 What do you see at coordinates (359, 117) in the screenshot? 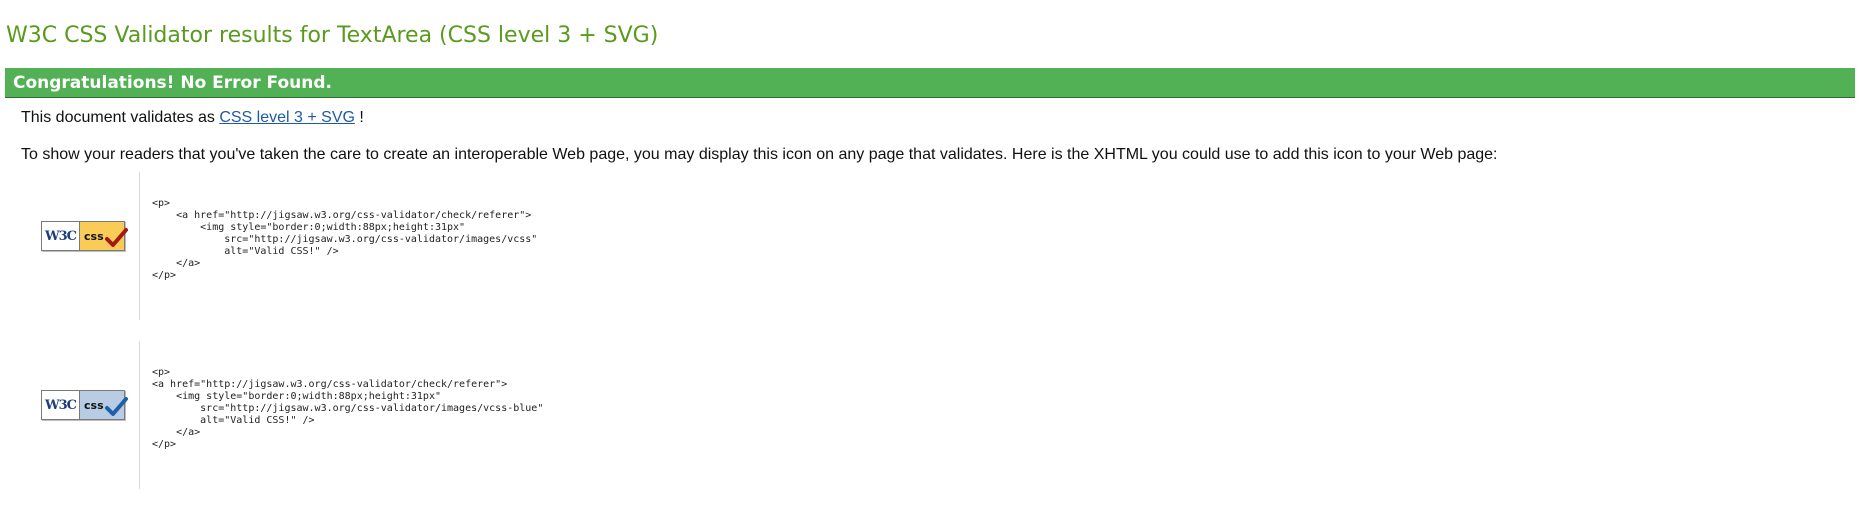
I see `validation-summary-suffix: !` at bounding box center [359, 117].